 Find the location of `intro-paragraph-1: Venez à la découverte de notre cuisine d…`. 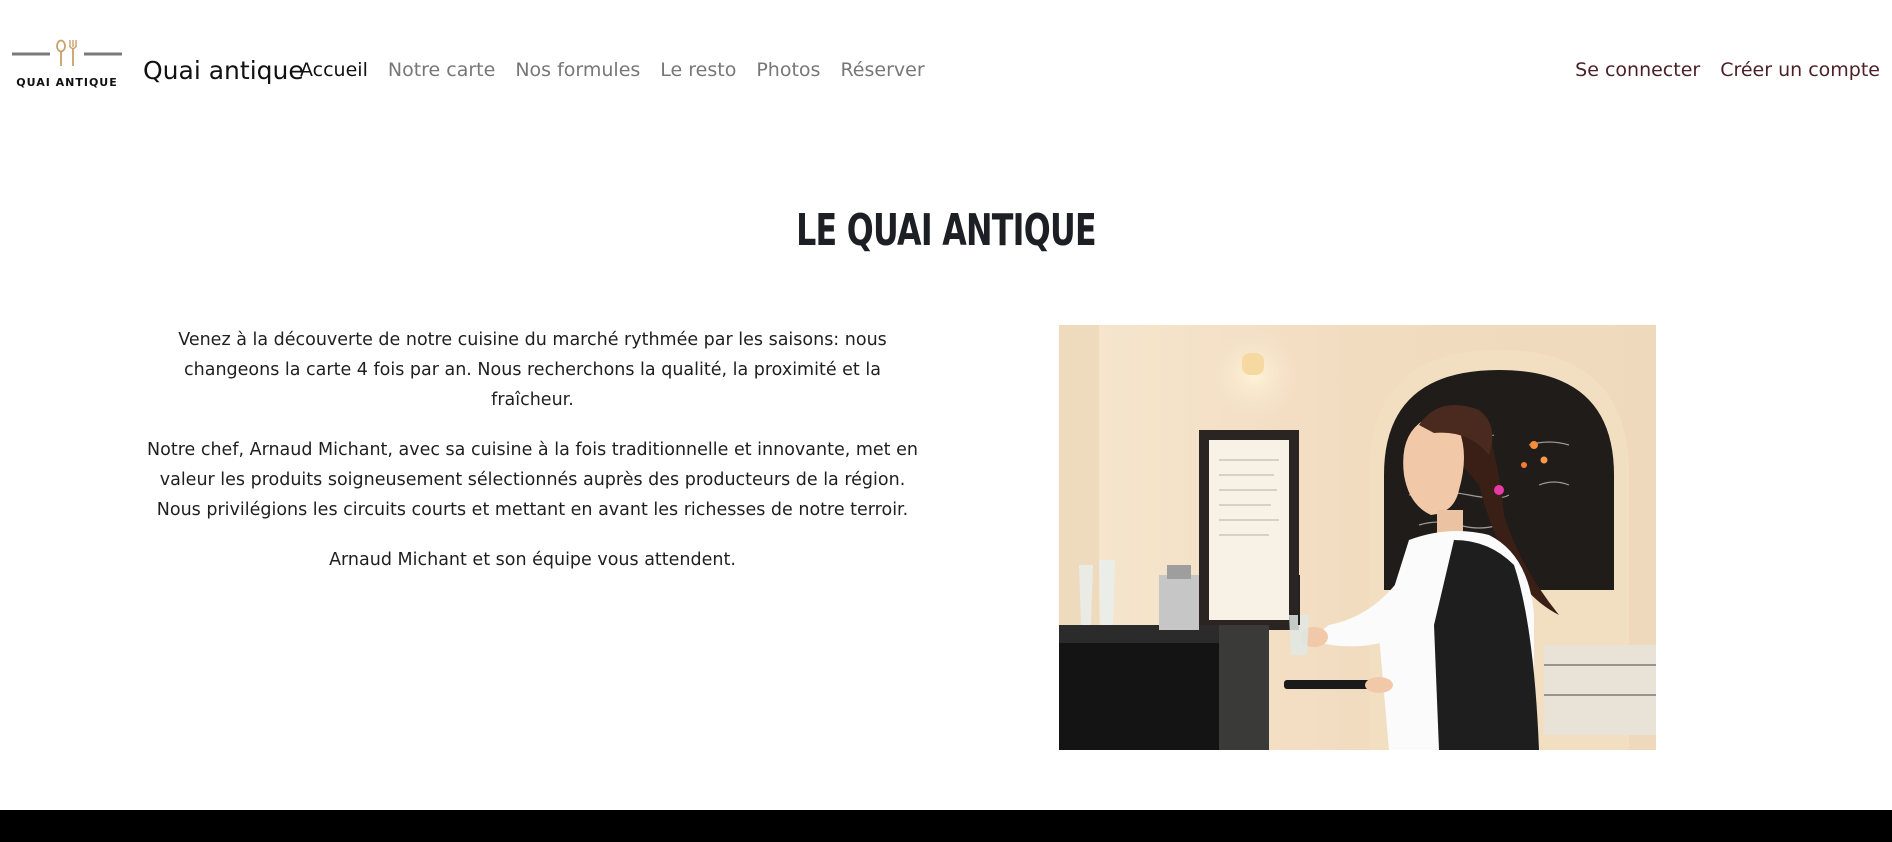

intro-paragraph-1: Venez à la découverte de notre cuisine d… is located at coordinates (532, 370).